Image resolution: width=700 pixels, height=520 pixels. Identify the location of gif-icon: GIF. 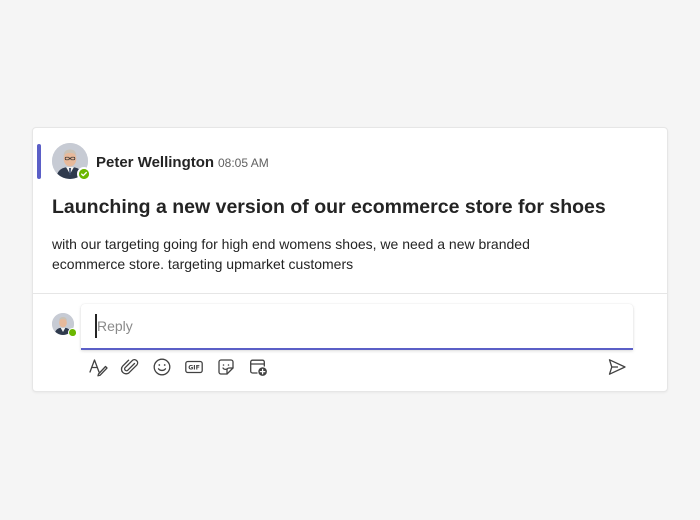
(194, 367).